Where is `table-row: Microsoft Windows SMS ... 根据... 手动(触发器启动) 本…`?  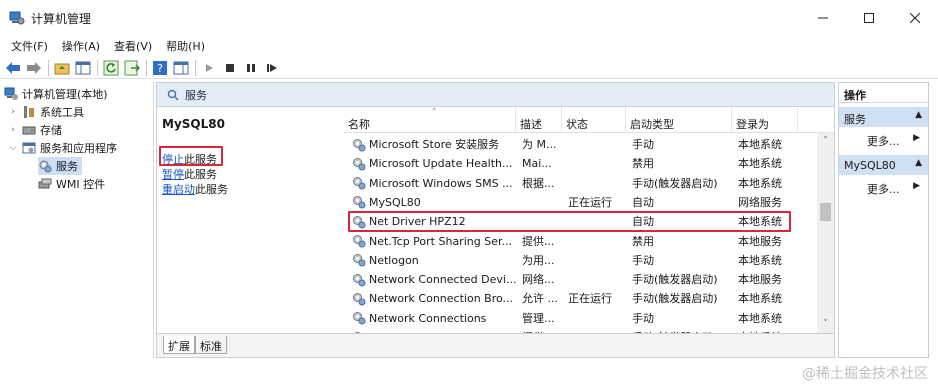
table-row: Microsoft Windows SMS ... 根据... 手动(触发器启动) 本… is located at coordinates (579, 183).